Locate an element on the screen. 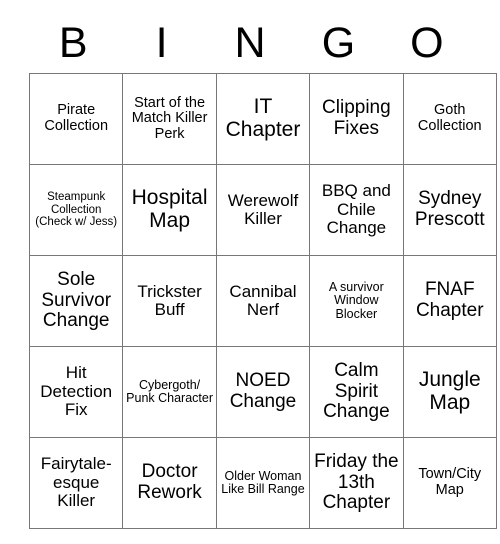  bingo-header-letter-n: N is located at coordinates (250, 43).